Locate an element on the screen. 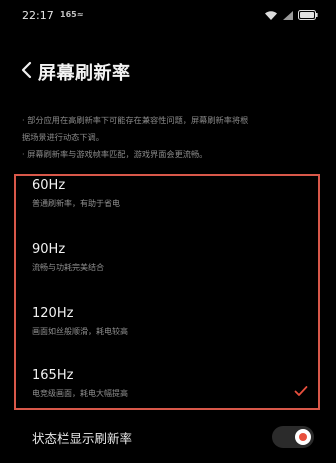  option-label: 60Hz is located at coordinates (49, 185).